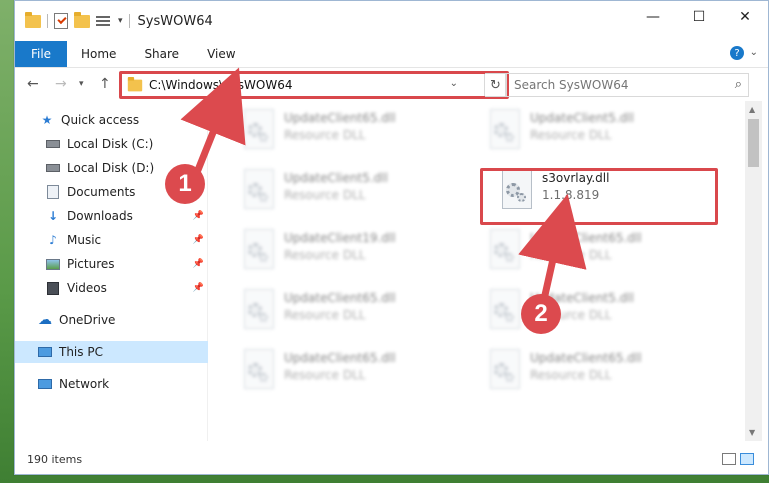 The image size is (769, 483). I want to click on scroll-down-icon: ▼, so click(752, 432).